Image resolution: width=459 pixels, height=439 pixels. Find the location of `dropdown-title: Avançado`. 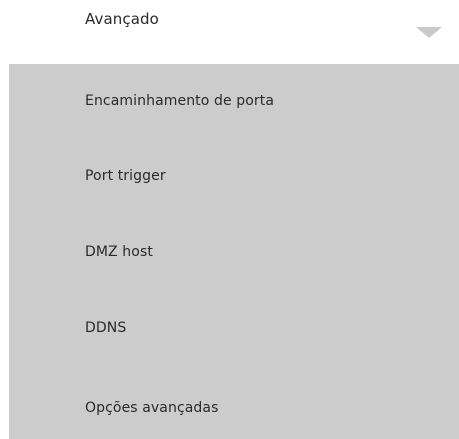

dropdown-title: Avançado is located at coordinates (122, 19).